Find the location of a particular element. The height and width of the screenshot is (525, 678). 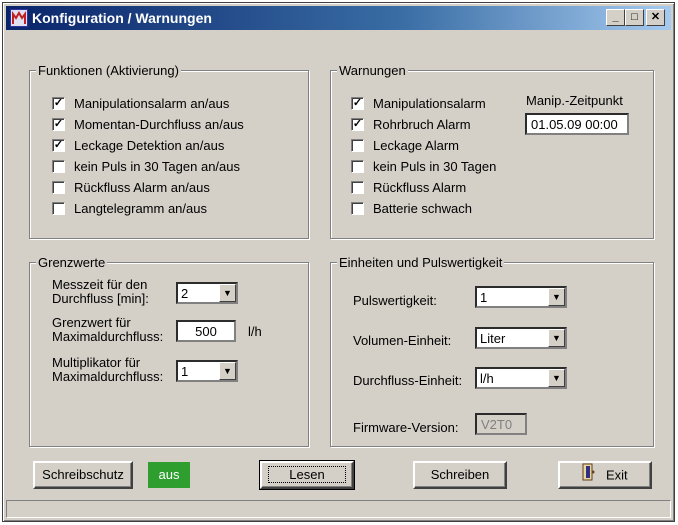

title-bar: Konfiguration / Warnungen _ □ ✕ is located at coordinates (338, 18).